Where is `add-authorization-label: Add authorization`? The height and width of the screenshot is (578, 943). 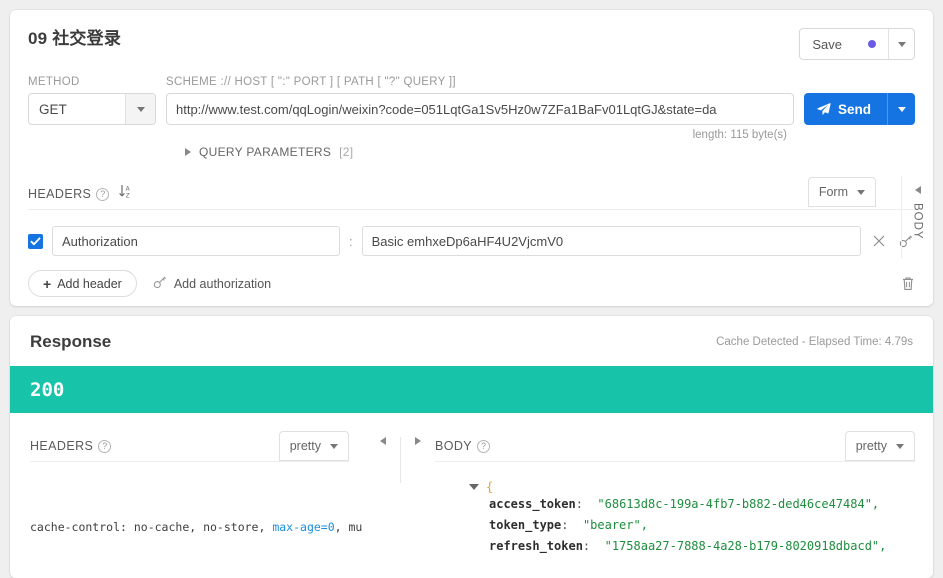
add-authorization-label: Add authorization is located at coordinates (222, 283).